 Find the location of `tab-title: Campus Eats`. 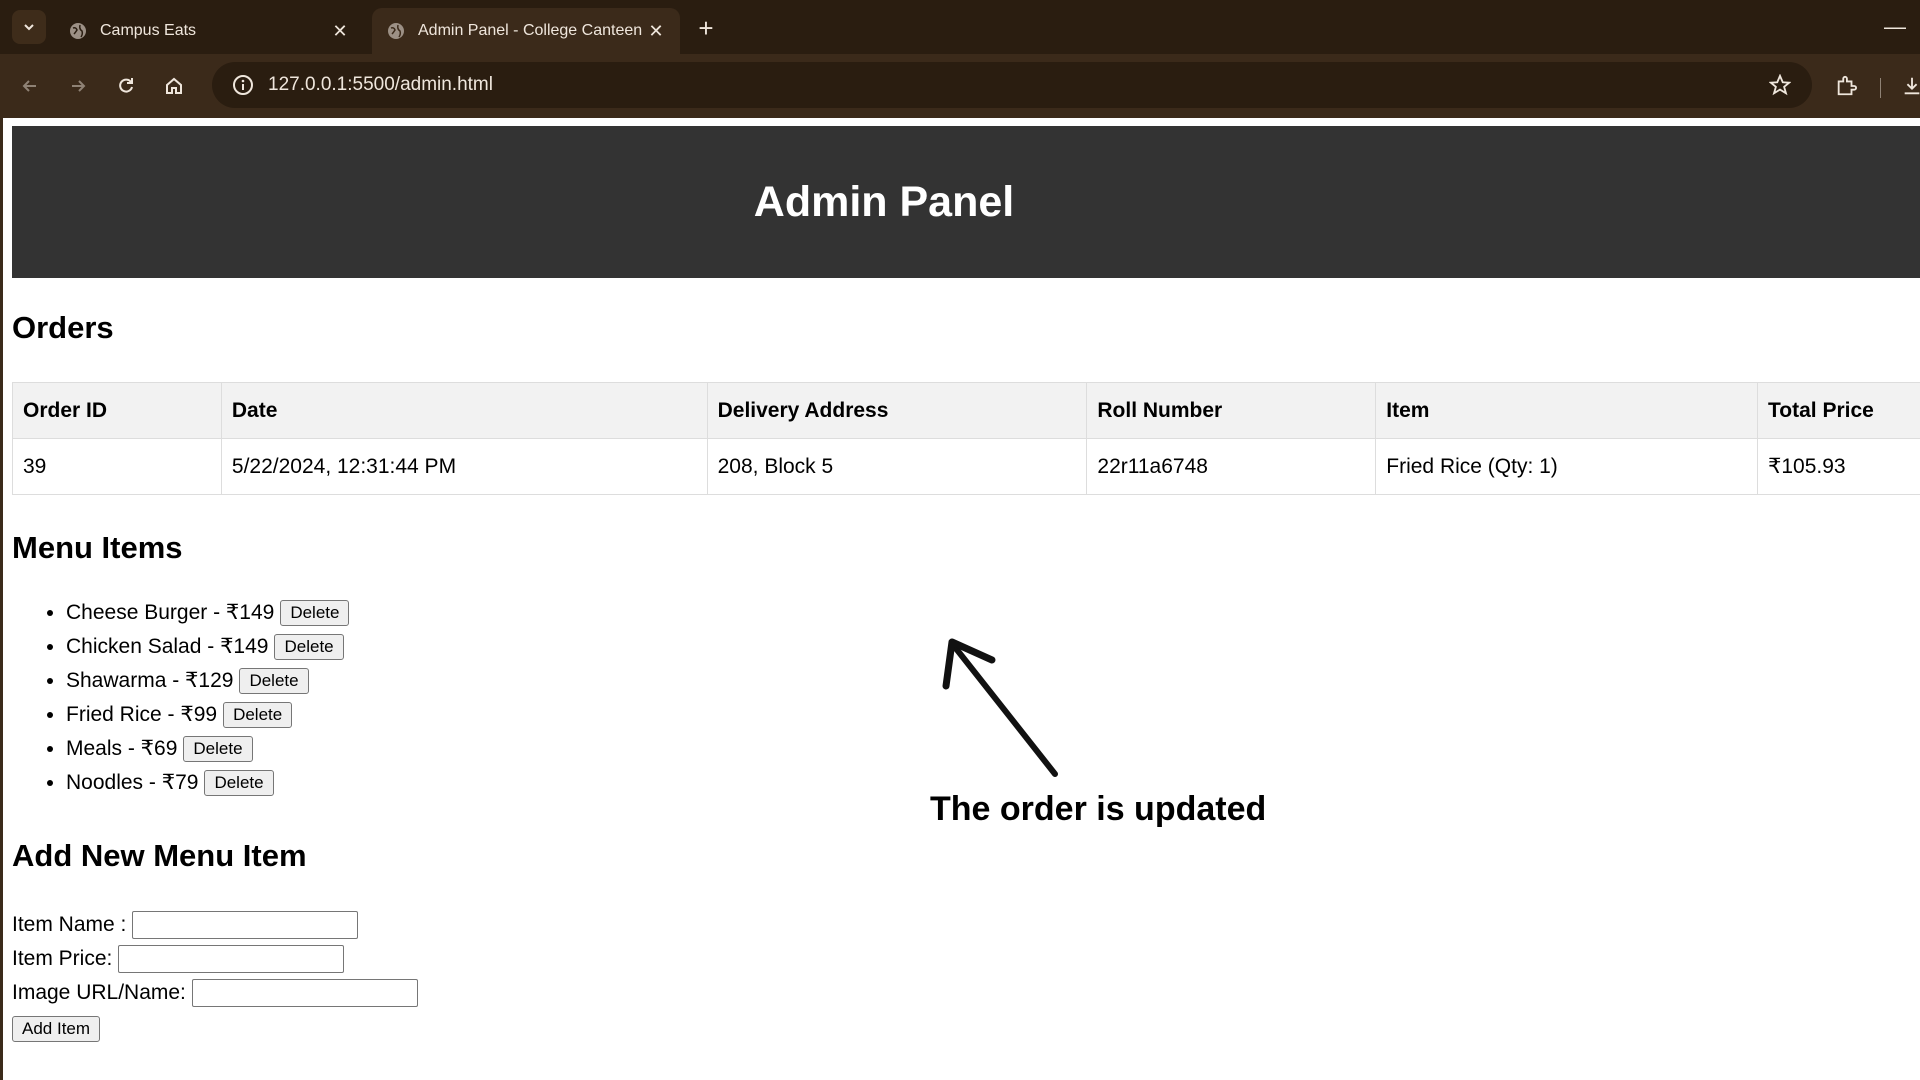

tab-title: Campus Eats is located at coordinates (148, 30).